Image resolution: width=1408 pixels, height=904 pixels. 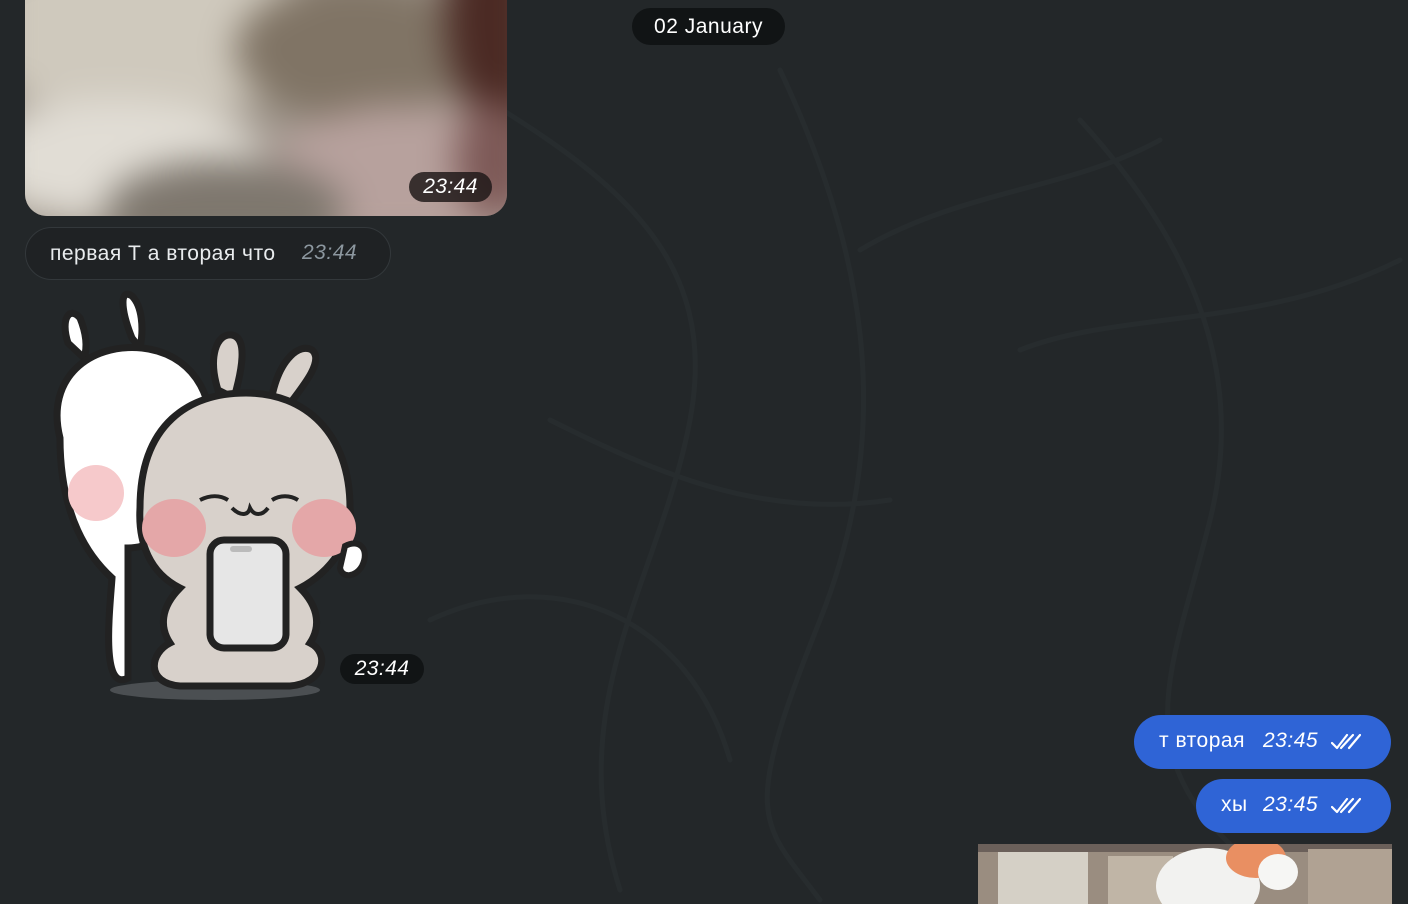 I want to click on incoming-photo-message: 23:44, so click(x=266, y=108).